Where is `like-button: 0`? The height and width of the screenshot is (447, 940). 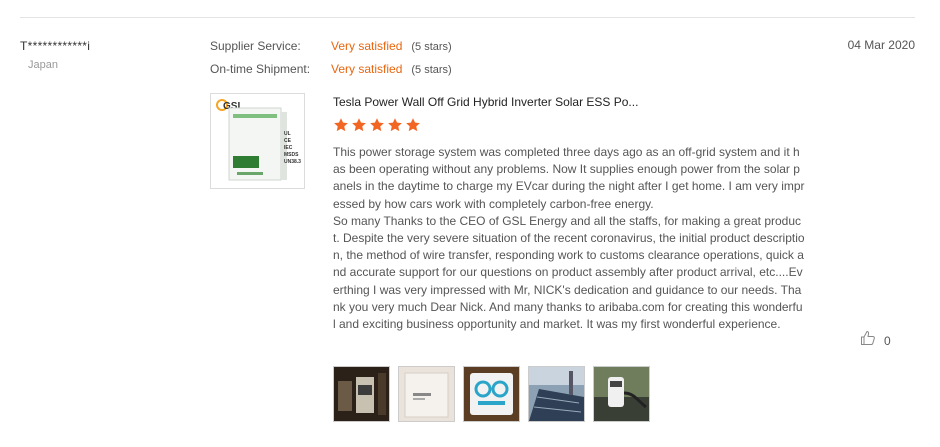 like-button: 0 is located at coordinates (875, 340).